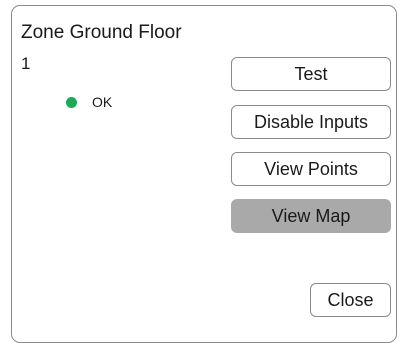  I want to click on test-button: Test, so click(311, 74).